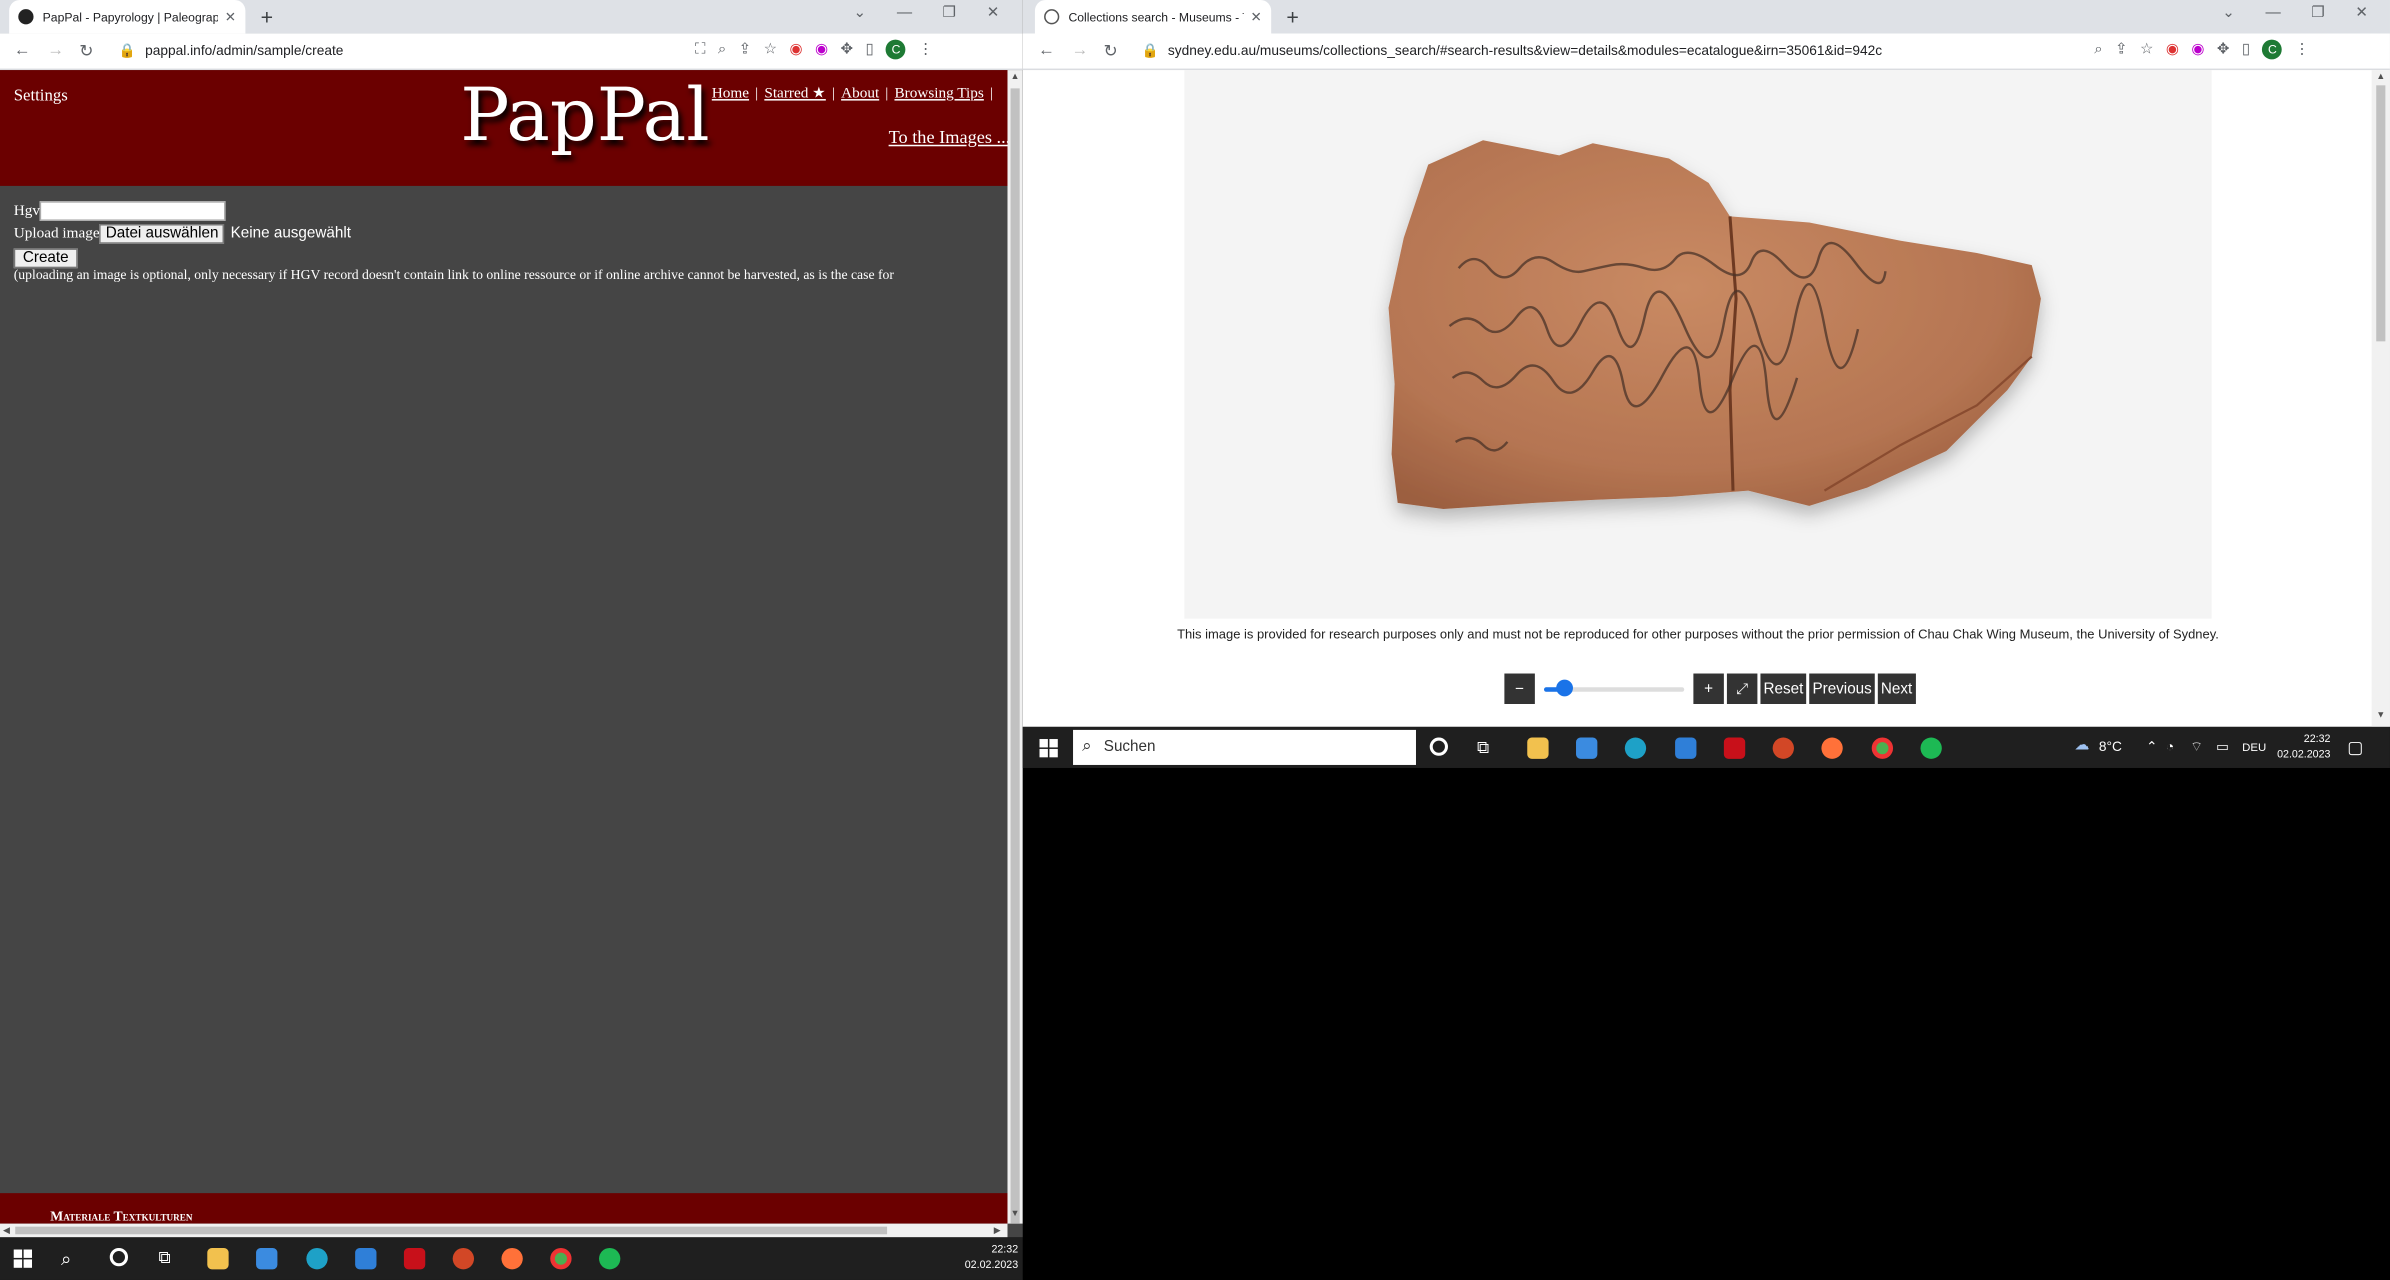 This screenshot has height=1280, width=2390. I want to click on hgv-input, so click(132, 210).